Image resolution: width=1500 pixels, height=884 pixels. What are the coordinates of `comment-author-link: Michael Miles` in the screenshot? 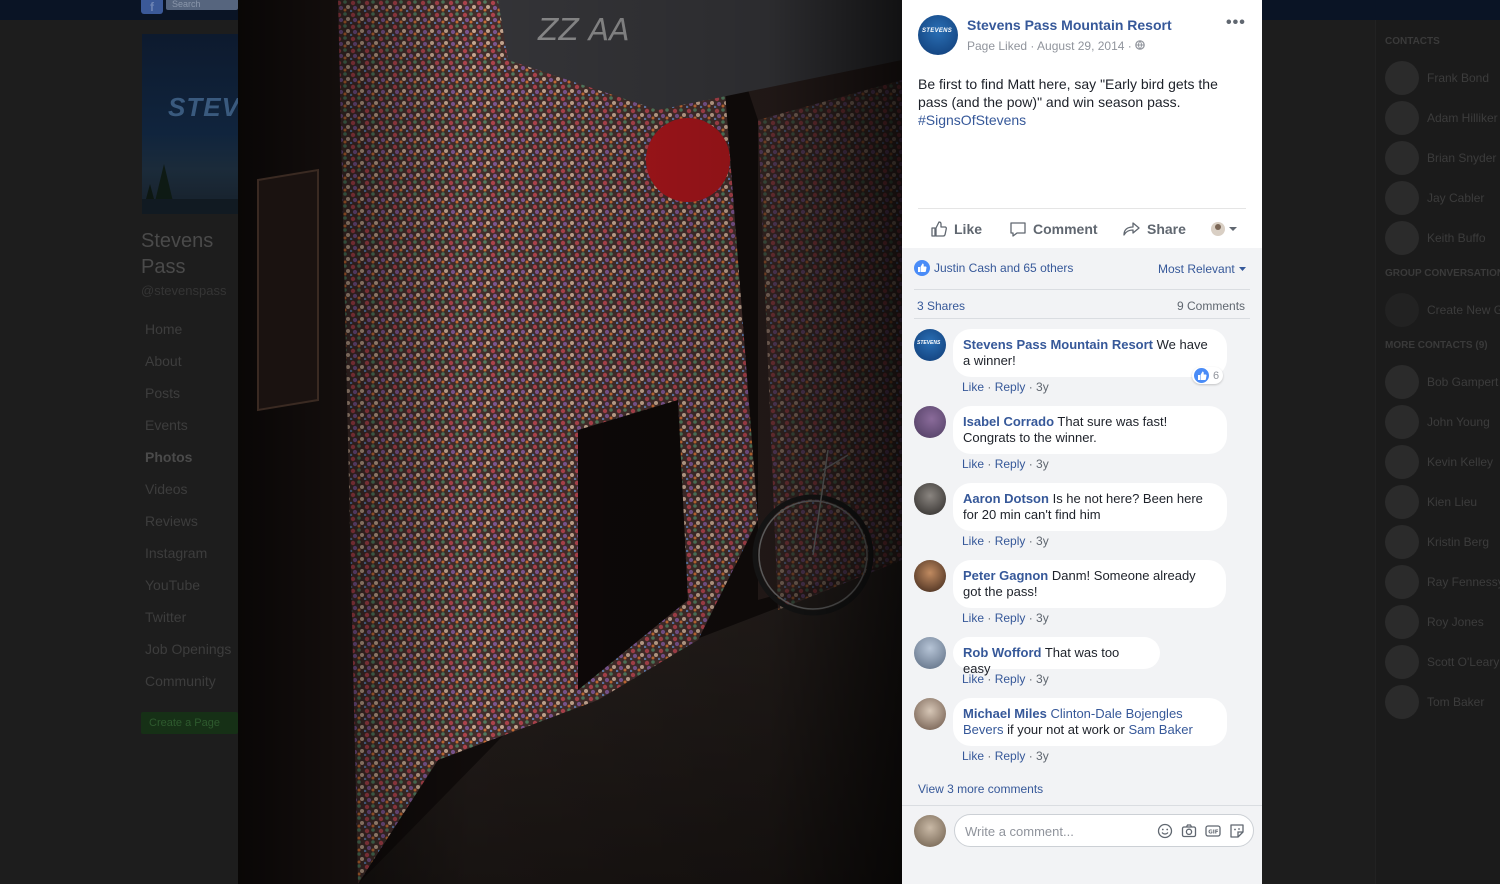 It's located at (1005, 713).